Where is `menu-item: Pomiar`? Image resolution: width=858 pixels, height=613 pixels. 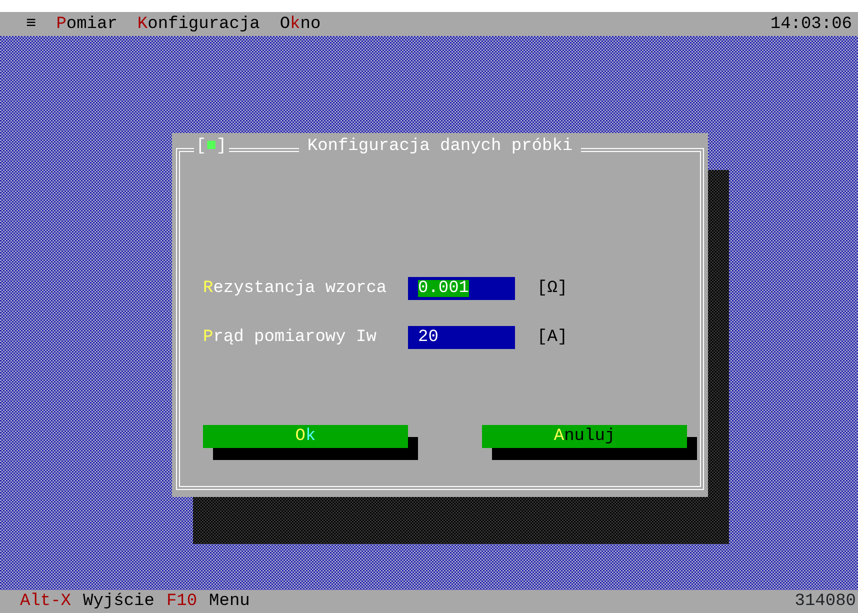
menu-item: Pomiar is located at coordinates (87, 24).